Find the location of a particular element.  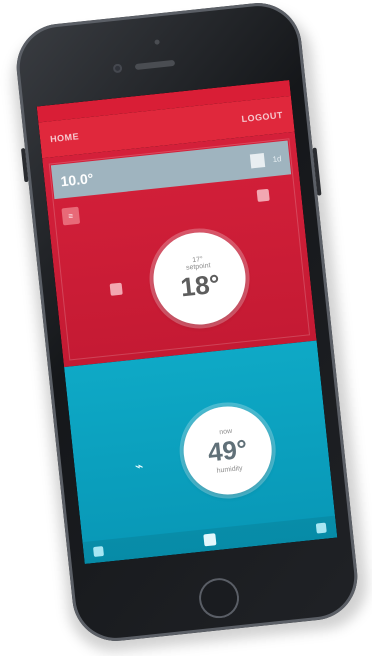

mode-pill: ≡ is located at coordinates (70, 216).